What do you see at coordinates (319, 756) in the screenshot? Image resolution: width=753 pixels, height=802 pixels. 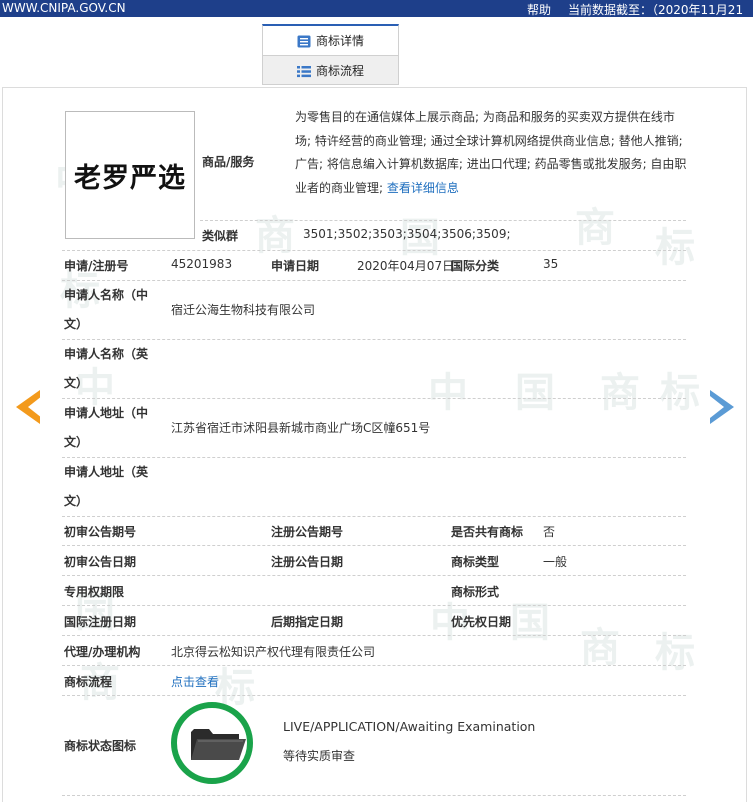 I see `status-cn: 等待实质审查` at bounding box center [319, 756].